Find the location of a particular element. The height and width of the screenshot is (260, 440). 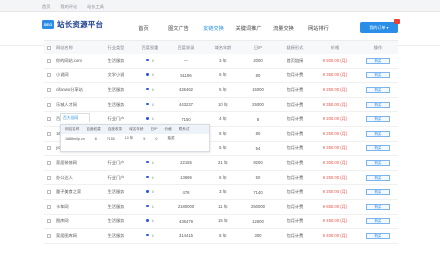

baidu-weight: 8 is located at coordinates (150, 192).